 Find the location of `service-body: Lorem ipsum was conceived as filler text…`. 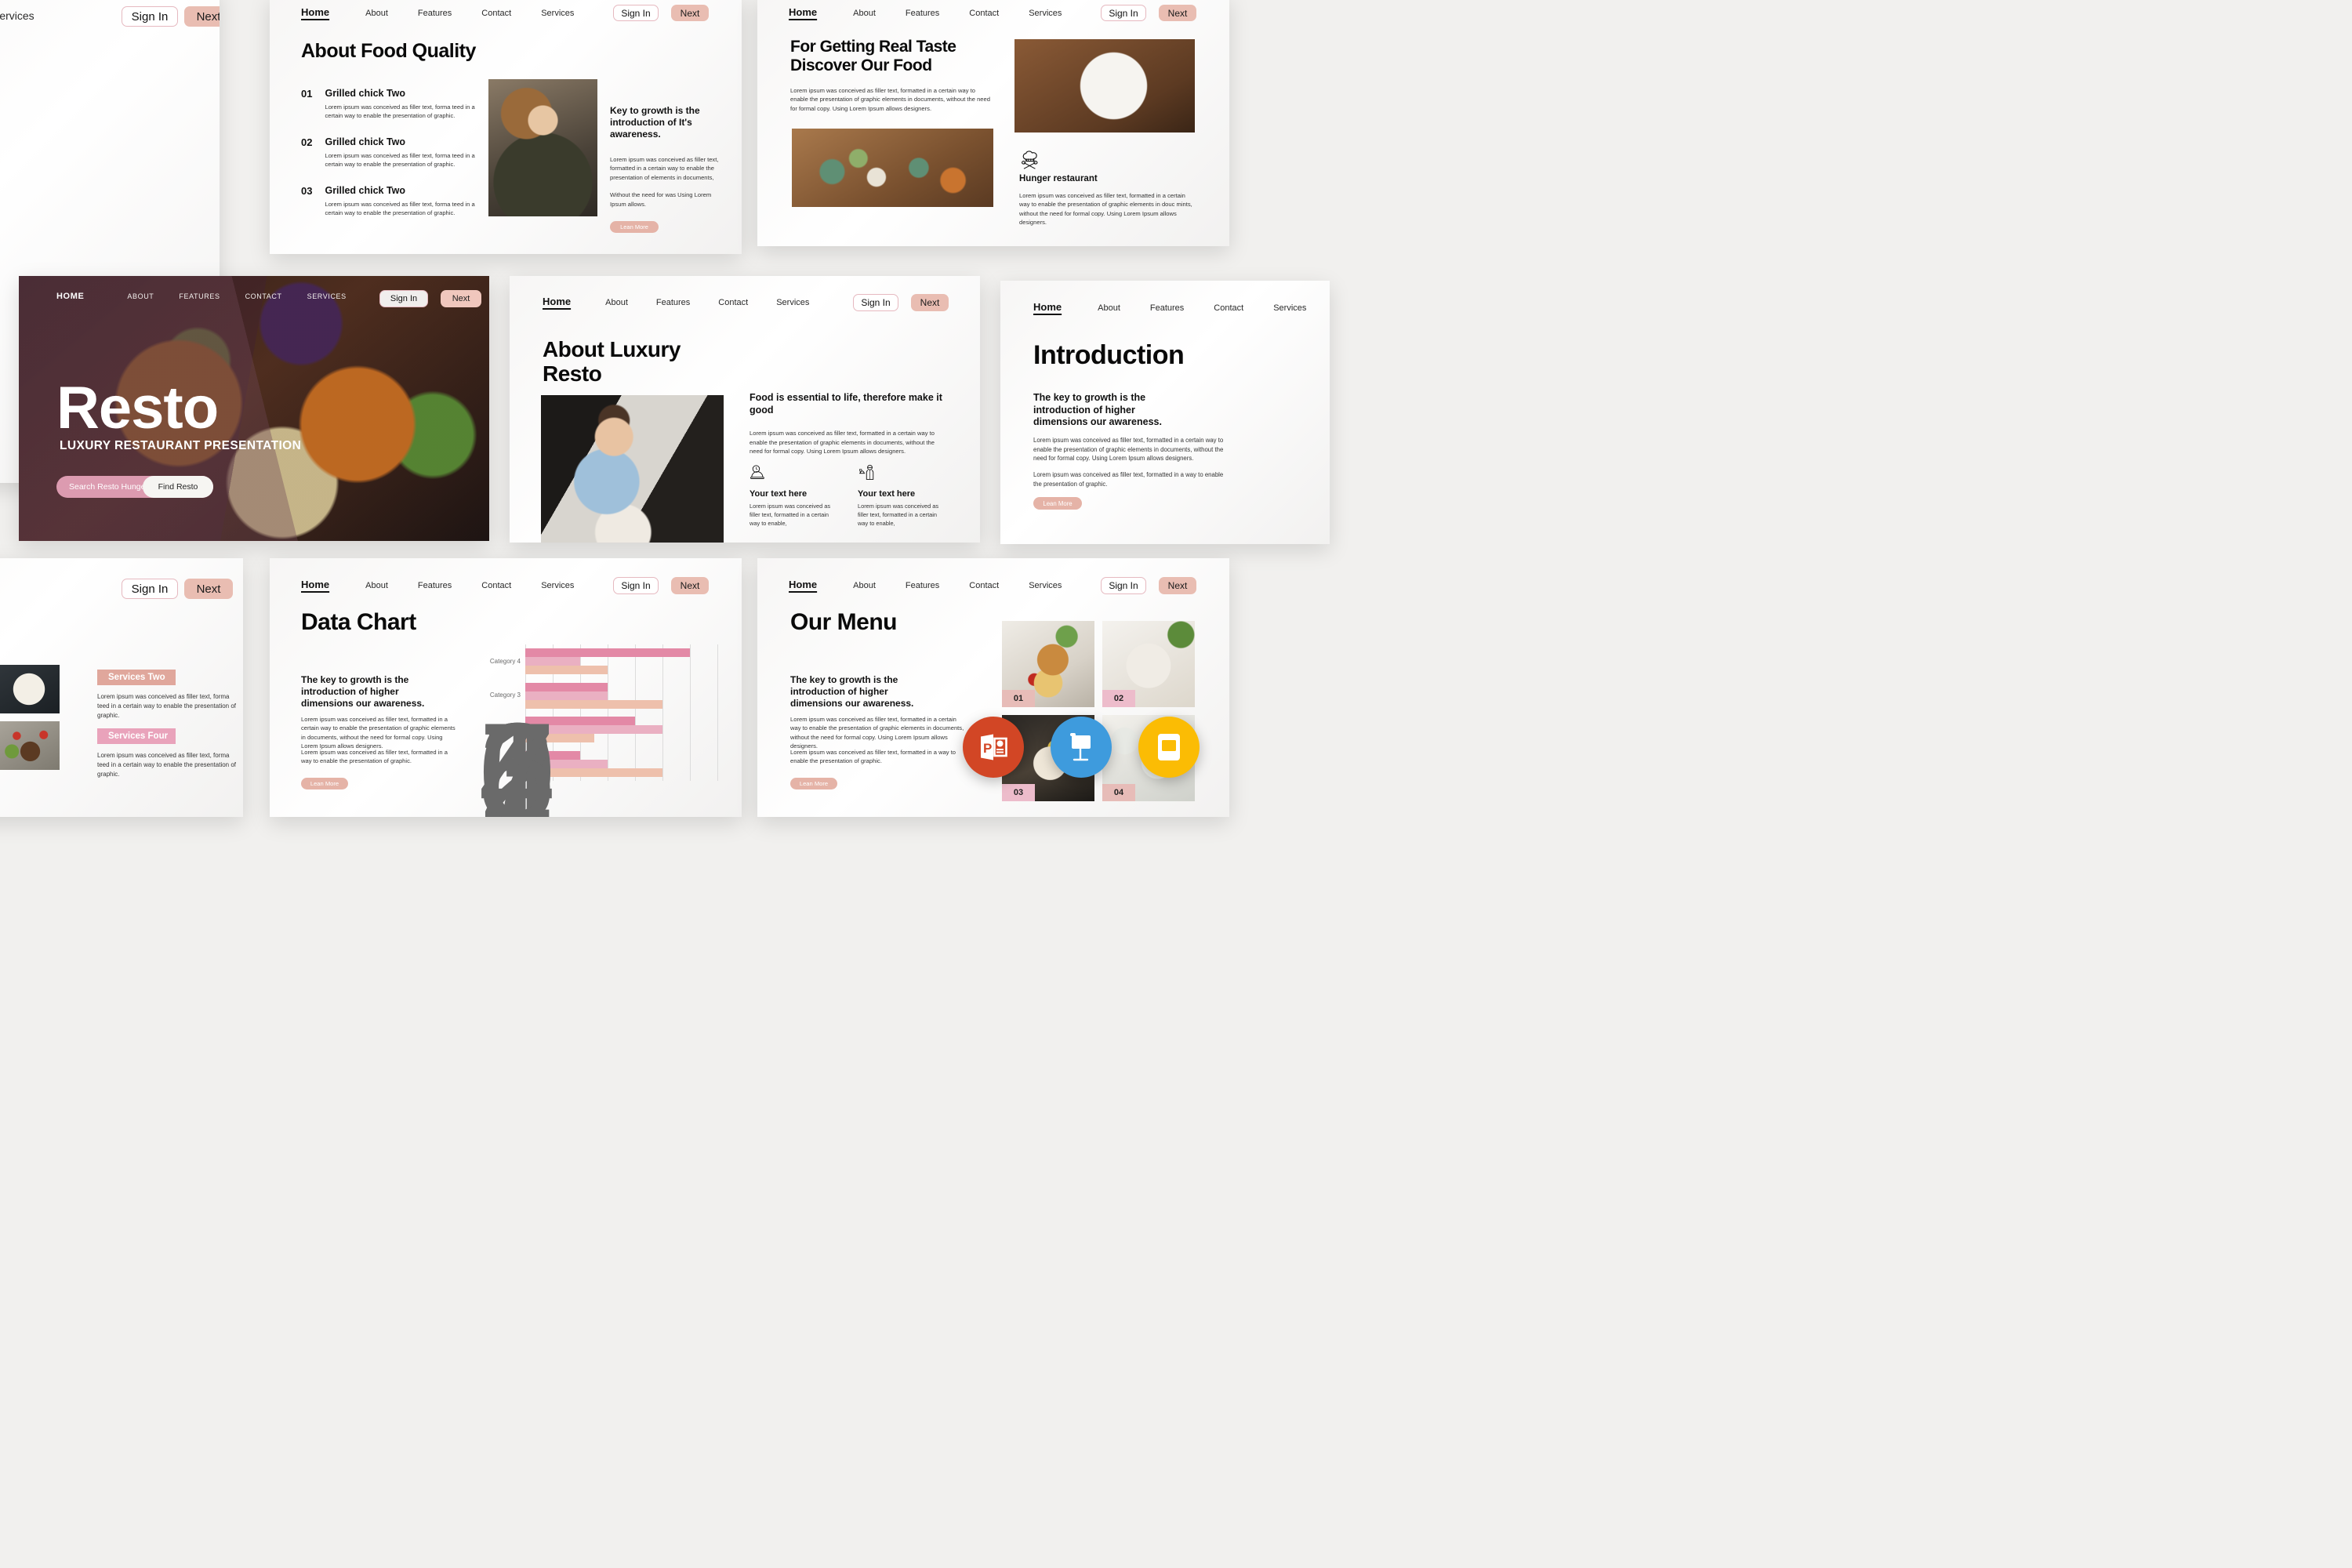

service-body: Lorem ipsum was conceived as filler text… is located at coordinates (167, 706).